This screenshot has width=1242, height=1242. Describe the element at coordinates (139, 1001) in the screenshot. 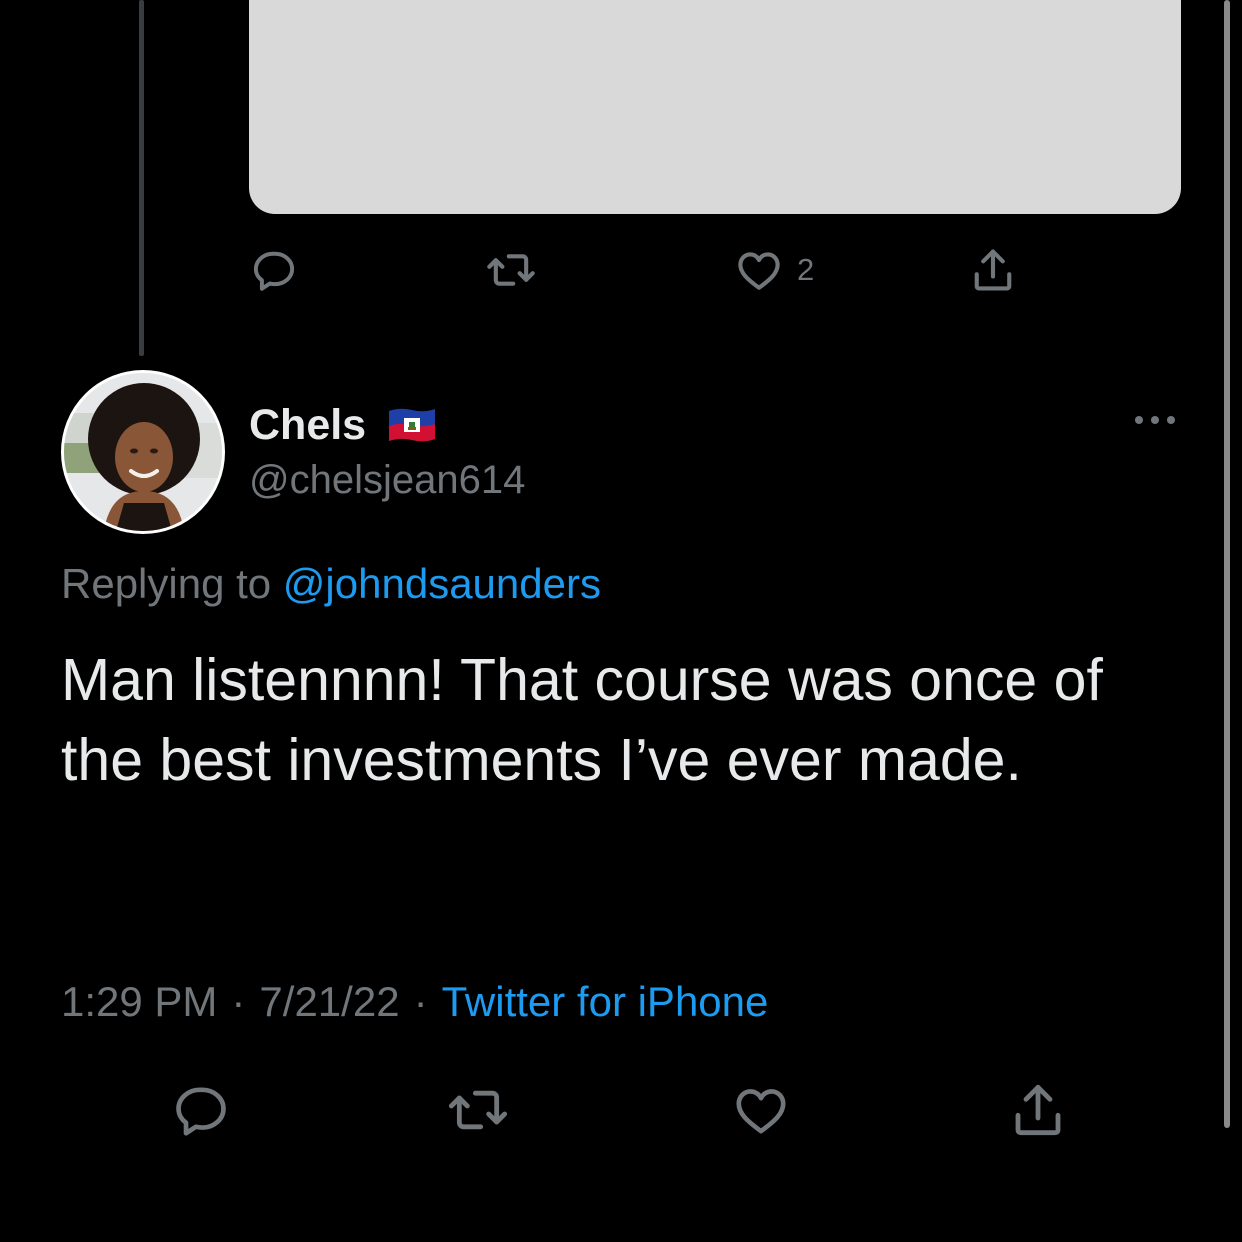

I see `tweet-time: 1:29 PM` at that location.